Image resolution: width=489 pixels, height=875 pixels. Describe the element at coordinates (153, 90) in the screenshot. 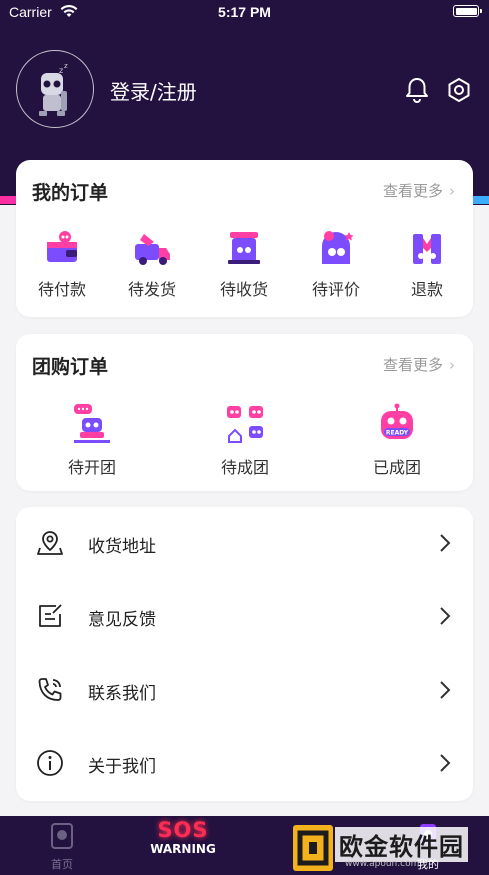

I see `login-register-link: 登录/注册` at that location.